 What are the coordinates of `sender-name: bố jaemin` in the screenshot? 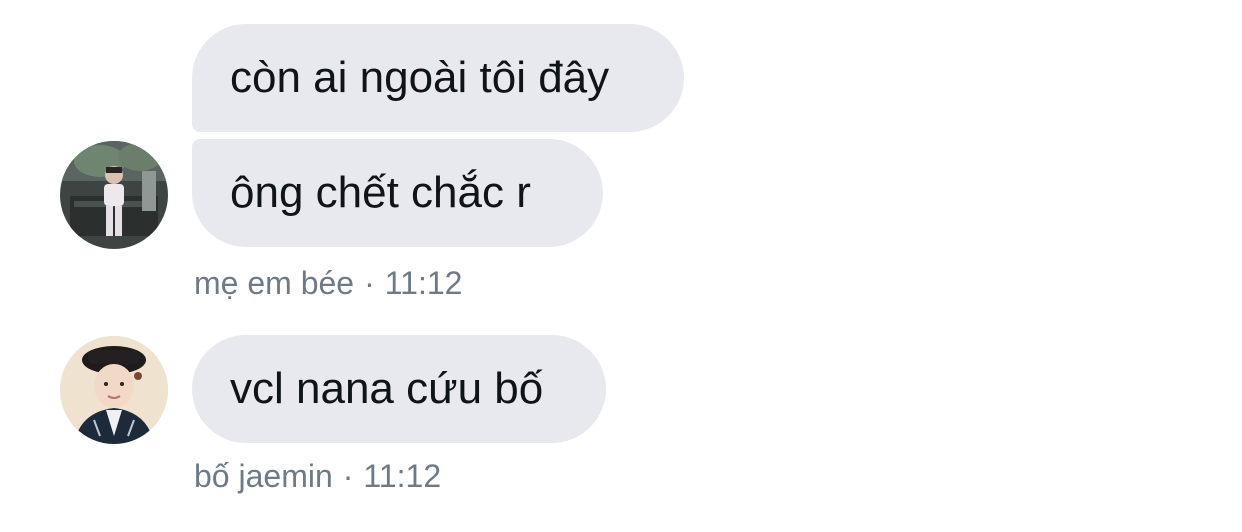 It's located at (263, 476).